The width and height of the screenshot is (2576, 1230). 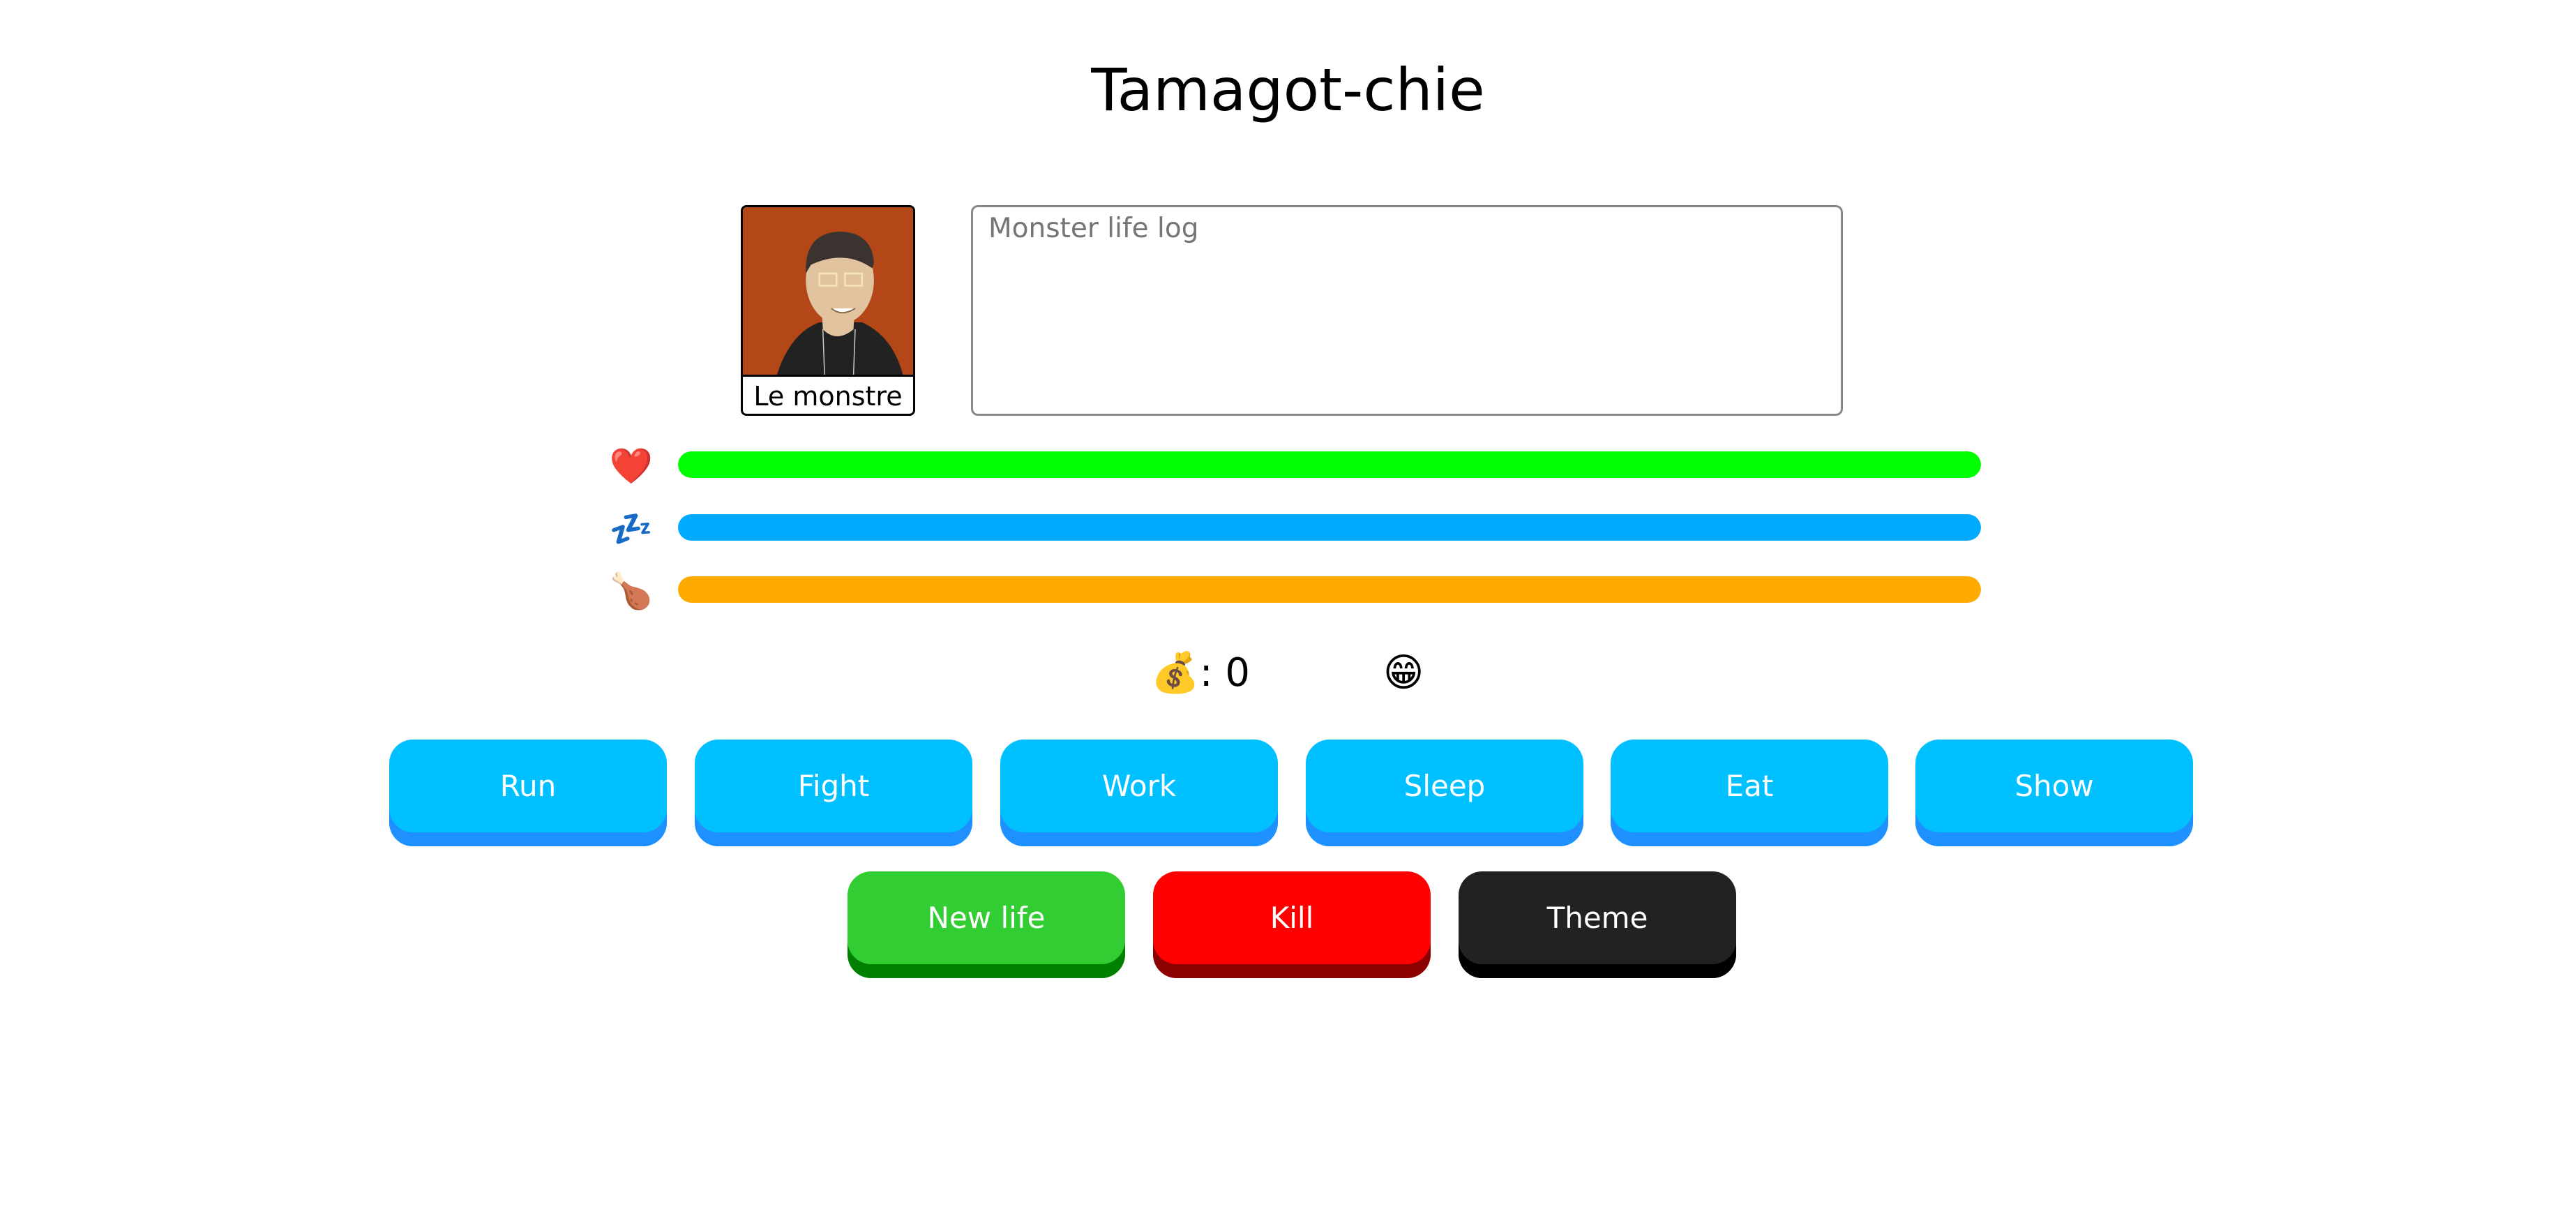 I want to click on fight-button: Fight, so click(x=833, y=793).